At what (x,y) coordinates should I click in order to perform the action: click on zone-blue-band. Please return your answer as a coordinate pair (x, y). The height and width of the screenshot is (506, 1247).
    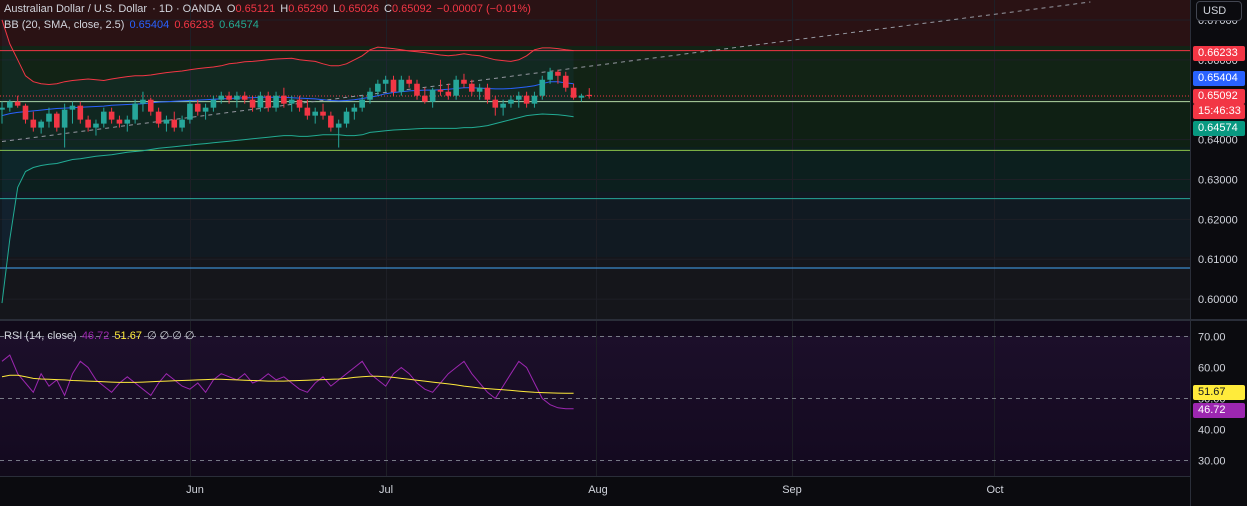
    Looking at the image, I should click on (595, 224).